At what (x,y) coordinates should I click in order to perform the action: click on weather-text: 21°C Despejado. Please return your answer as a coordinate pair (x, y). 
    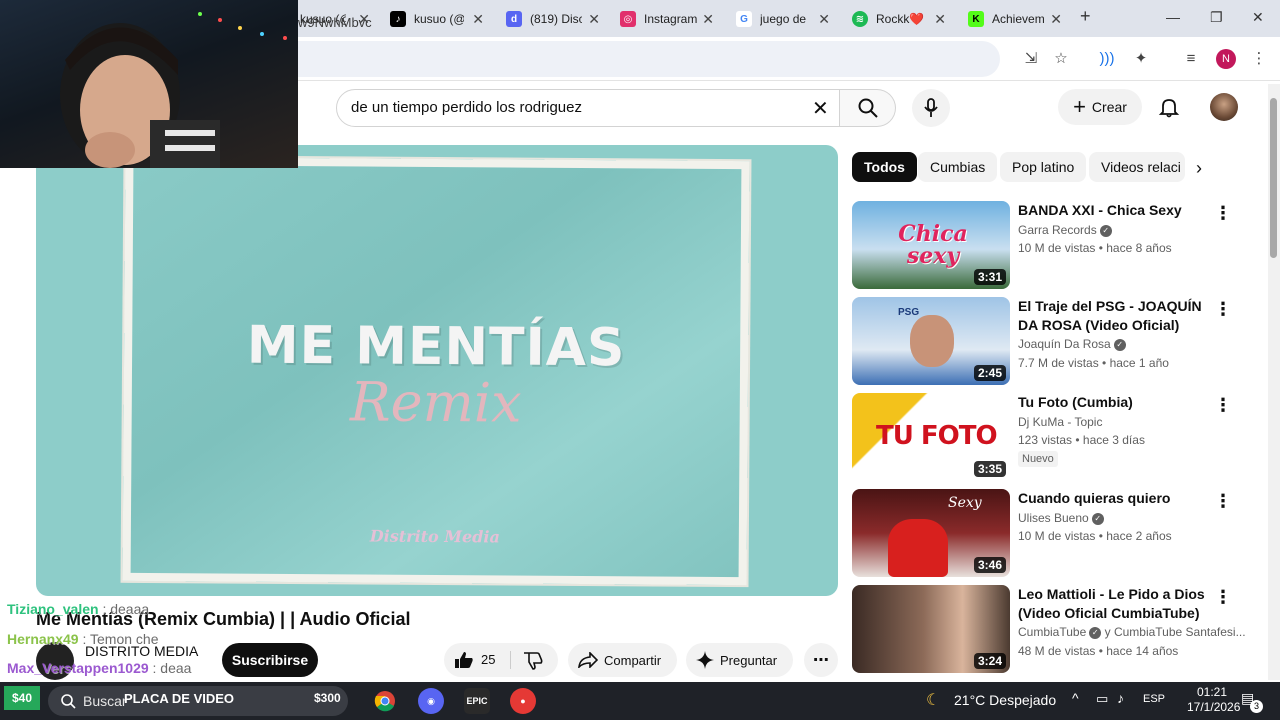
    Looking at the image, I should click on (1005, 700).